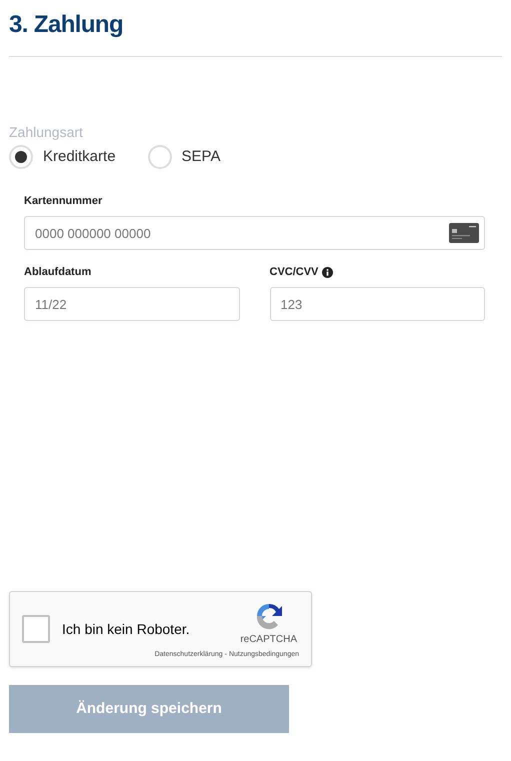 Image resolution: width=511 pixels, height=761 pixels. Describe the element at coordinates (126, 629) in the screenshot. I see `checkbox-label: Ich bin kein Roboter.` at that location.